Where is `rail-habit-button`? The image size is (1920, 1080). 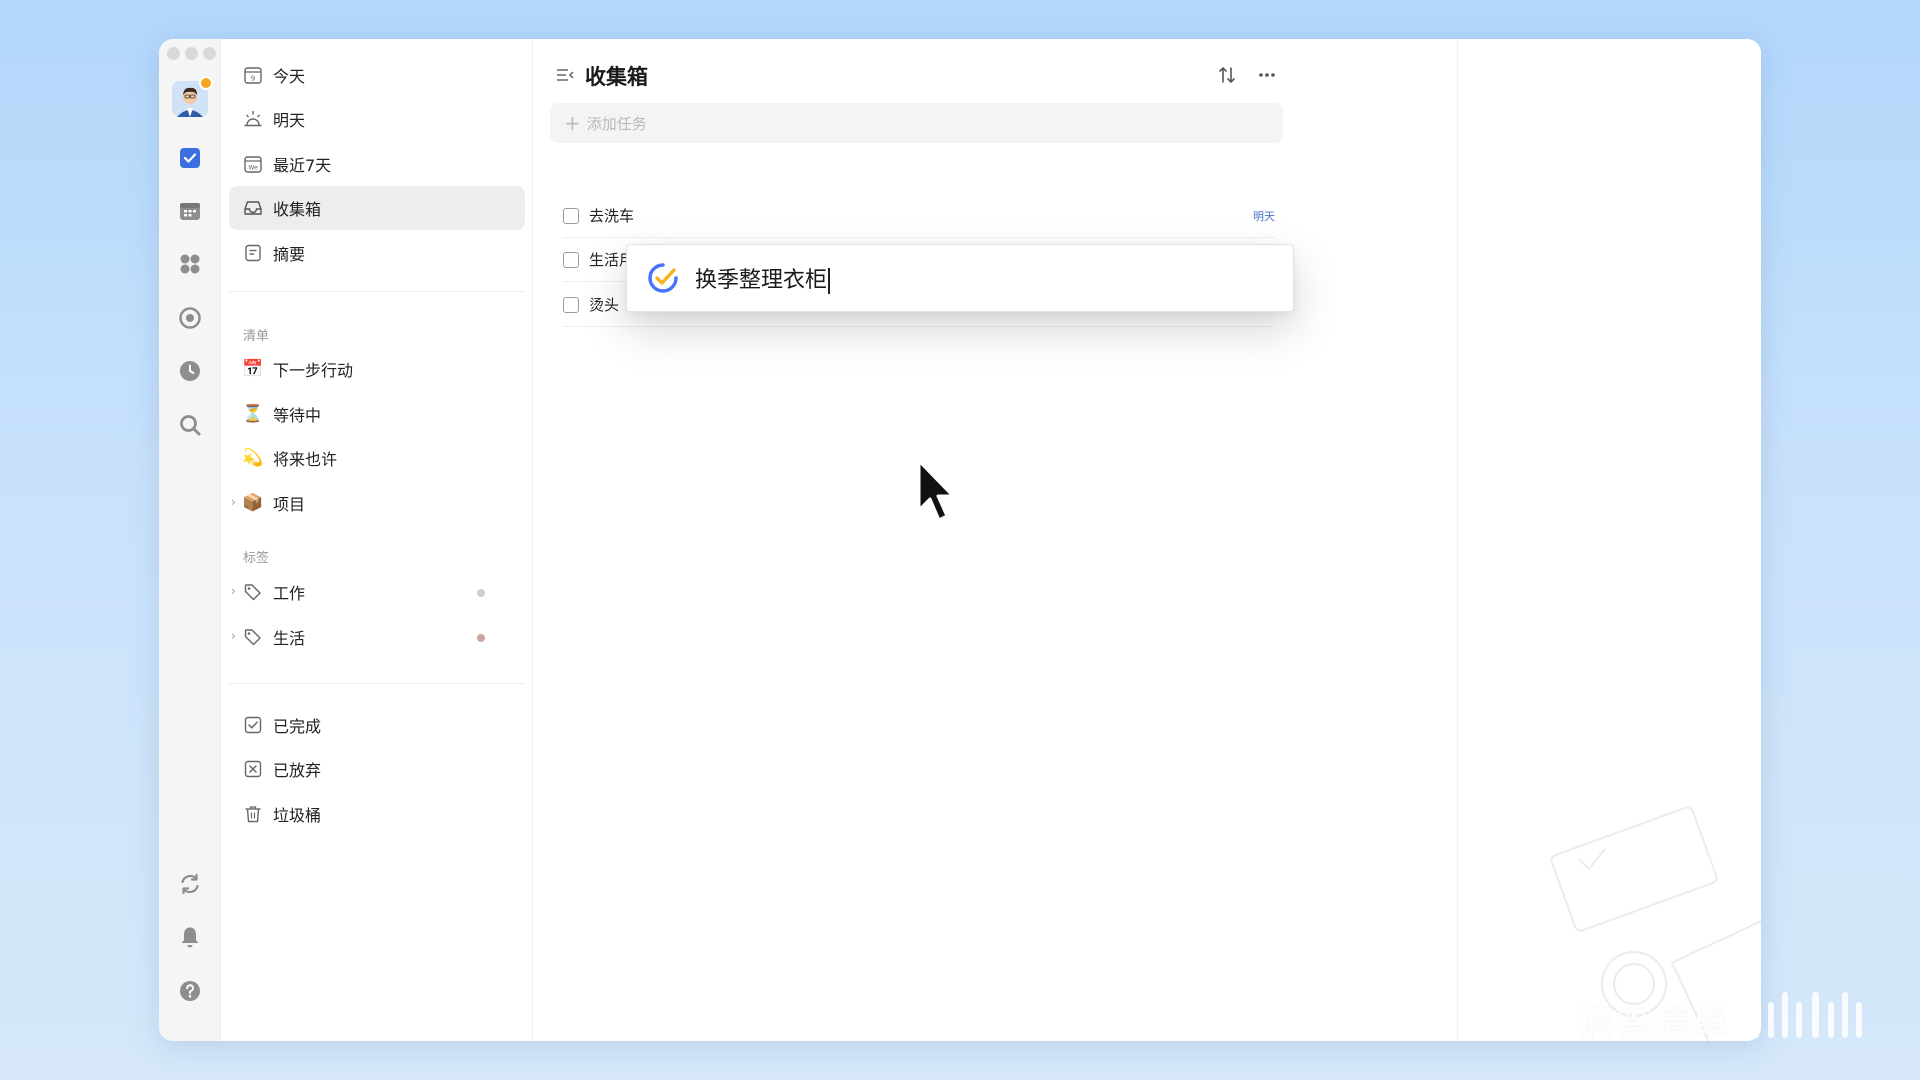 rail-habit-button is located at coordinates (190, 371).